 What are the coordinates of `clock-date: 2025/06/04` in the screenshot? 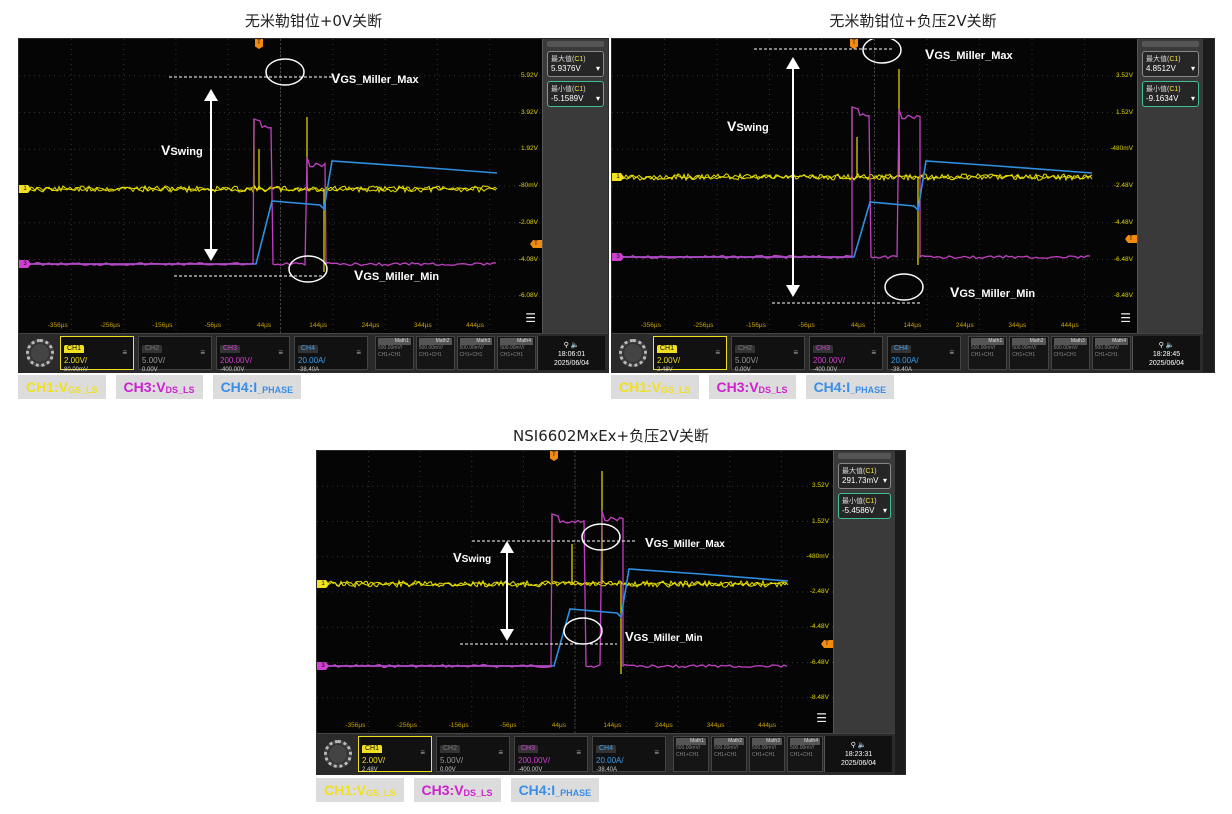 It's located at (571, 363).